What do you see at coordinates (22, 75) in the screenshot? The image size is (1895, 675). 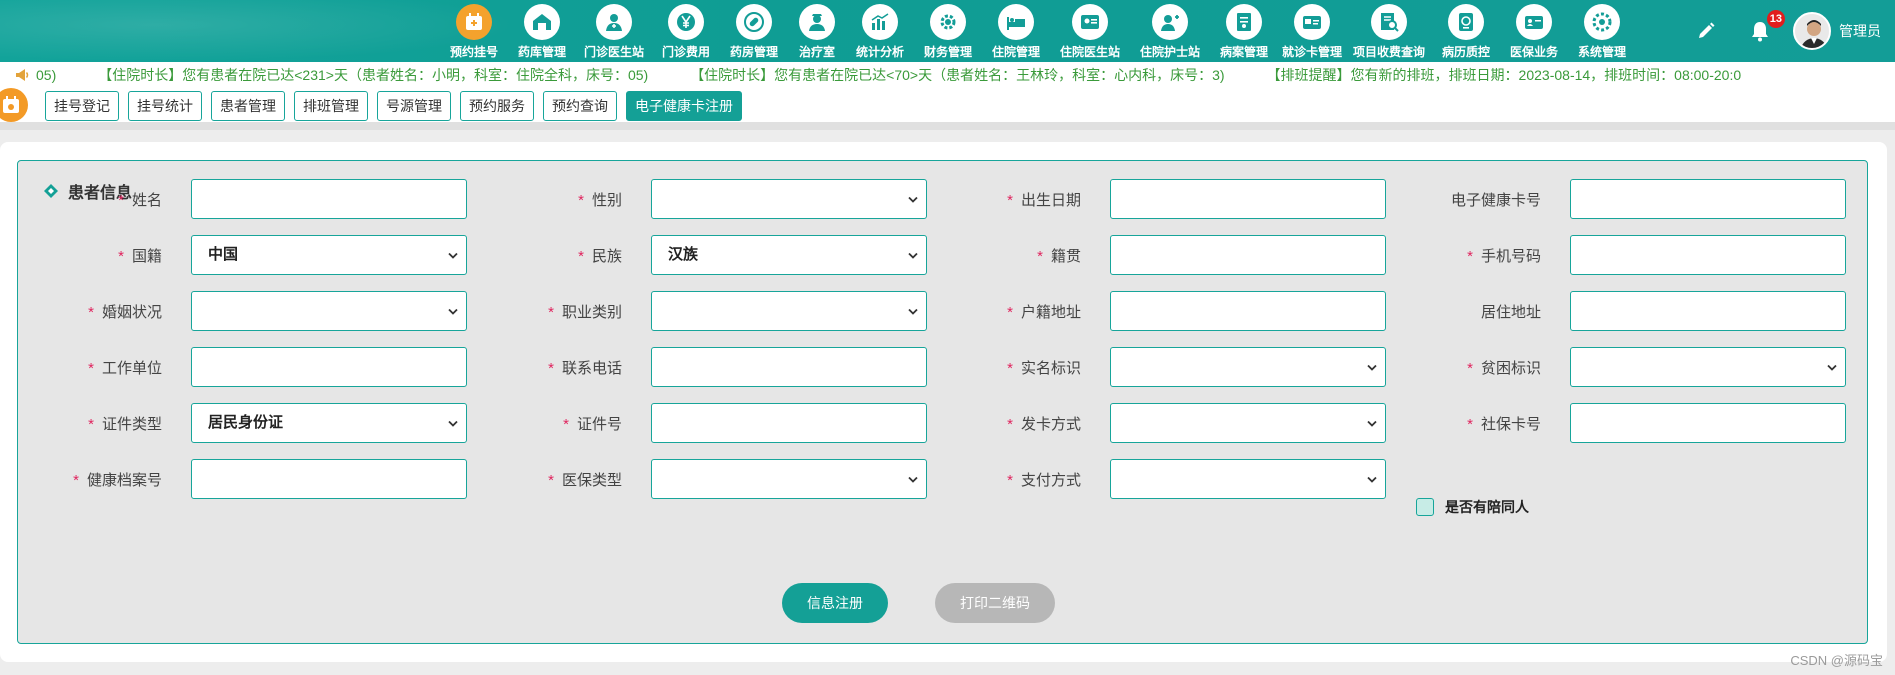 I see `megaphone-icon` at bounding box center [22, 75].